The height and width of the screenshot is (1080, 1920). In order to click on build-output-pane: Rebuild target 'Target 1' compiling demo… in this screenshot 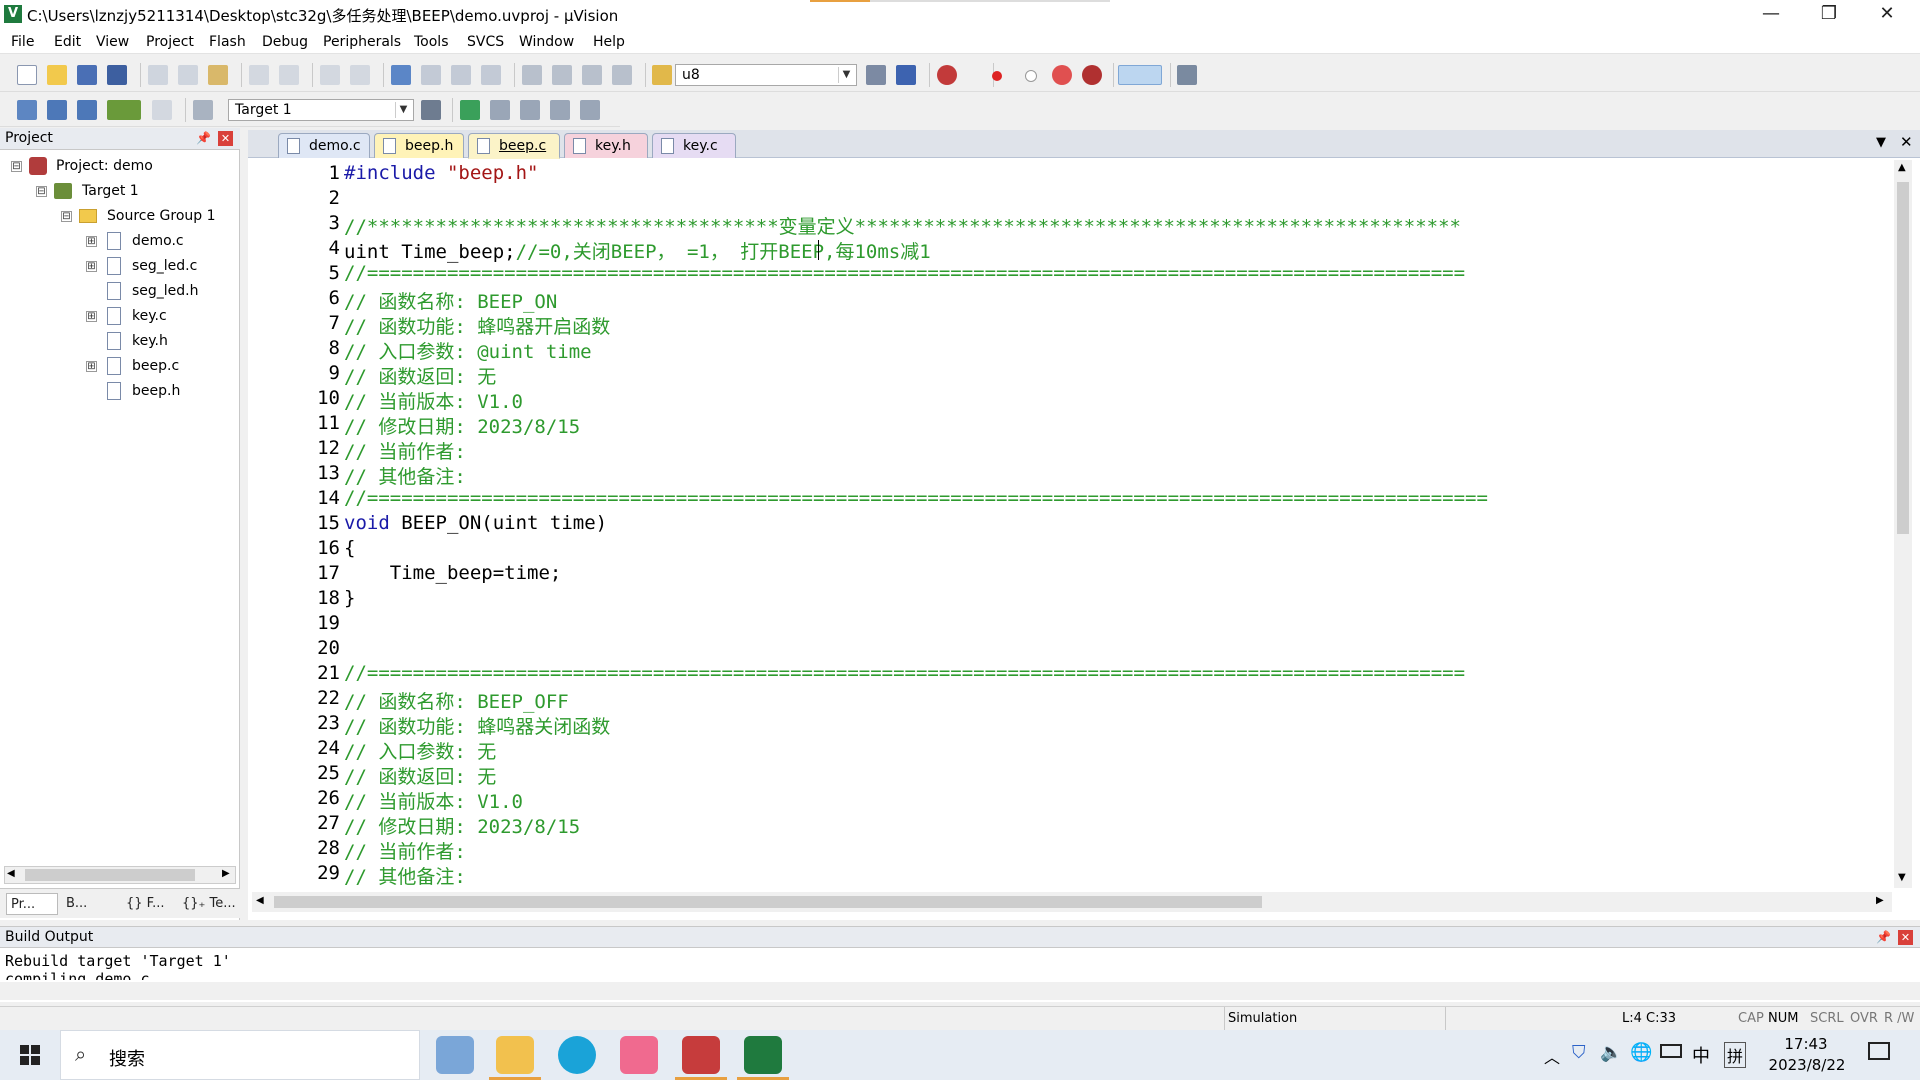, I will do `click(960, 975)`.